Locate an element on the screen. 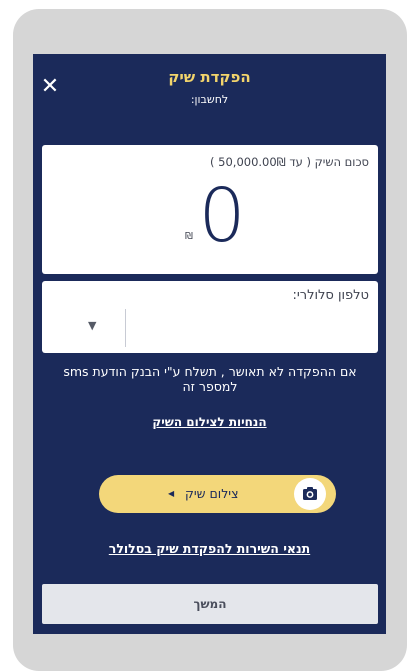 The width and height of the screenshot is (420, 671). mobile-phone-label: טלפון סלולרי: is located at coordinates (330, 295).